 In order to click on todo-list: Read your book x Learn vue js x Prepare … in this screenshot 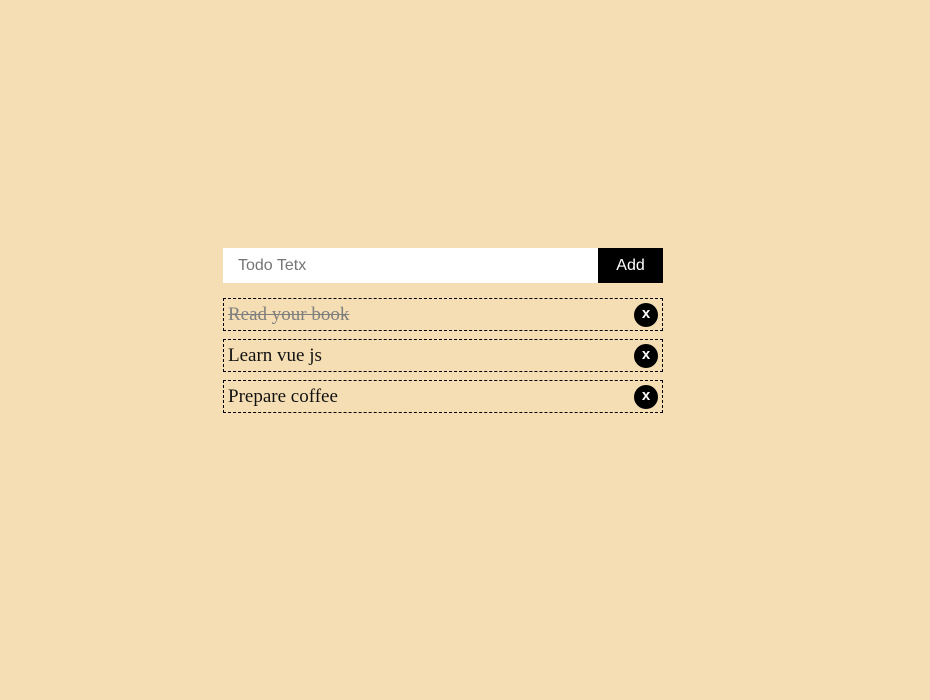, I will do `click(443, 355)`.